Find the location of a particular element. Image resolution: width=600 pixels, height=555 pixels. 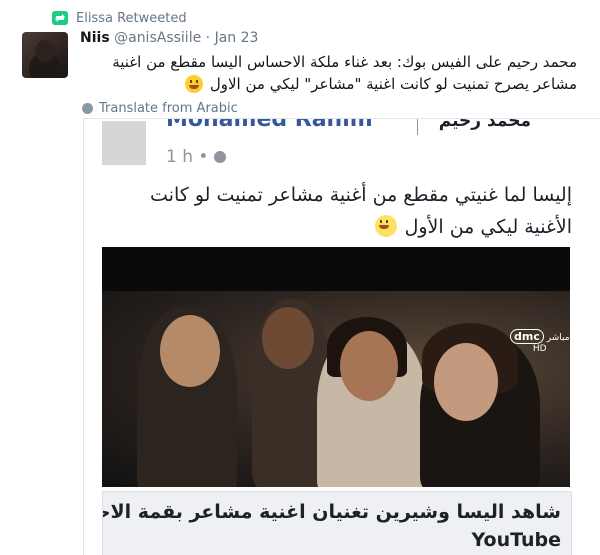

dmc-logo: dmc is located at coordinates (527, 336).